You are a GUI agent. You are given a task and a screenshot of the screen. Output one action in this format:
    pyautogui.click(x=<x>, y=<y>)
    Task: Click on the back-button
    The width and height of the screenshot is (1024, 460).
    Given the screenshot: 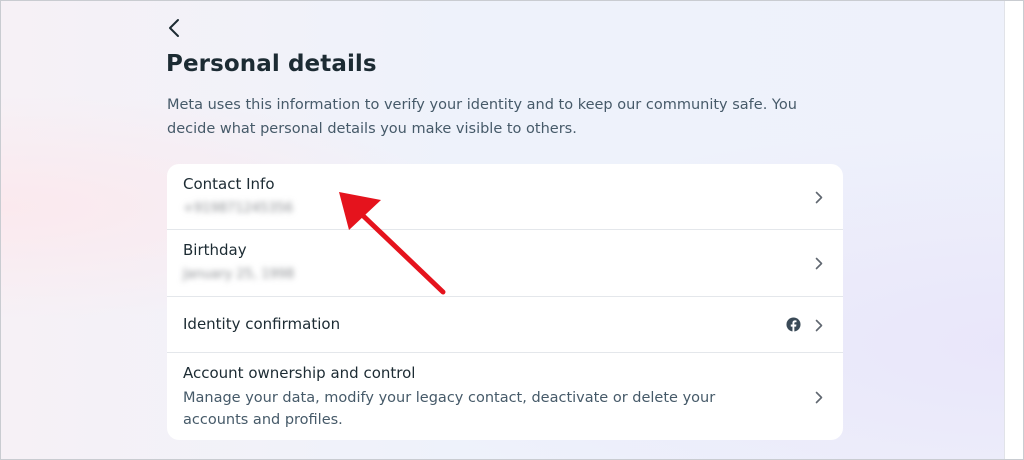 What is the action you would take?
    pyautogui.click(x=174, y=28)
    